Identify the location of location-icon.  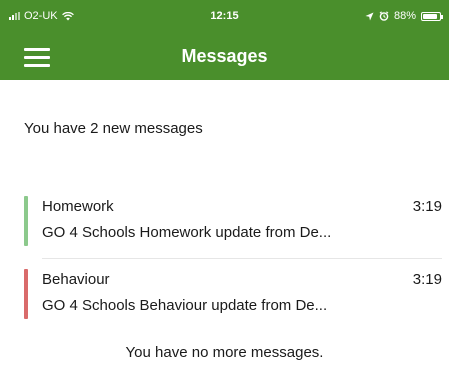
(369, 16).